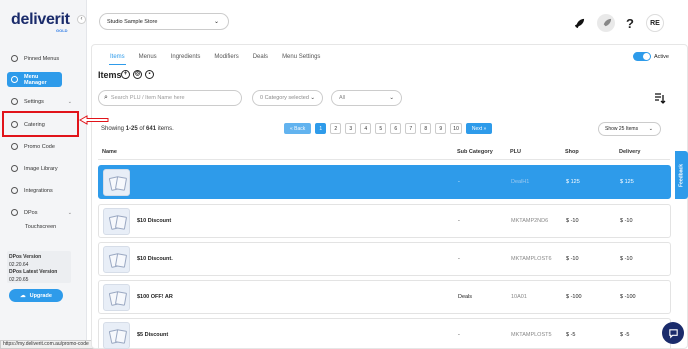 This screenshot has width=688, height=349. I want to click on column-header-plu: PLU, so click(515, 152).